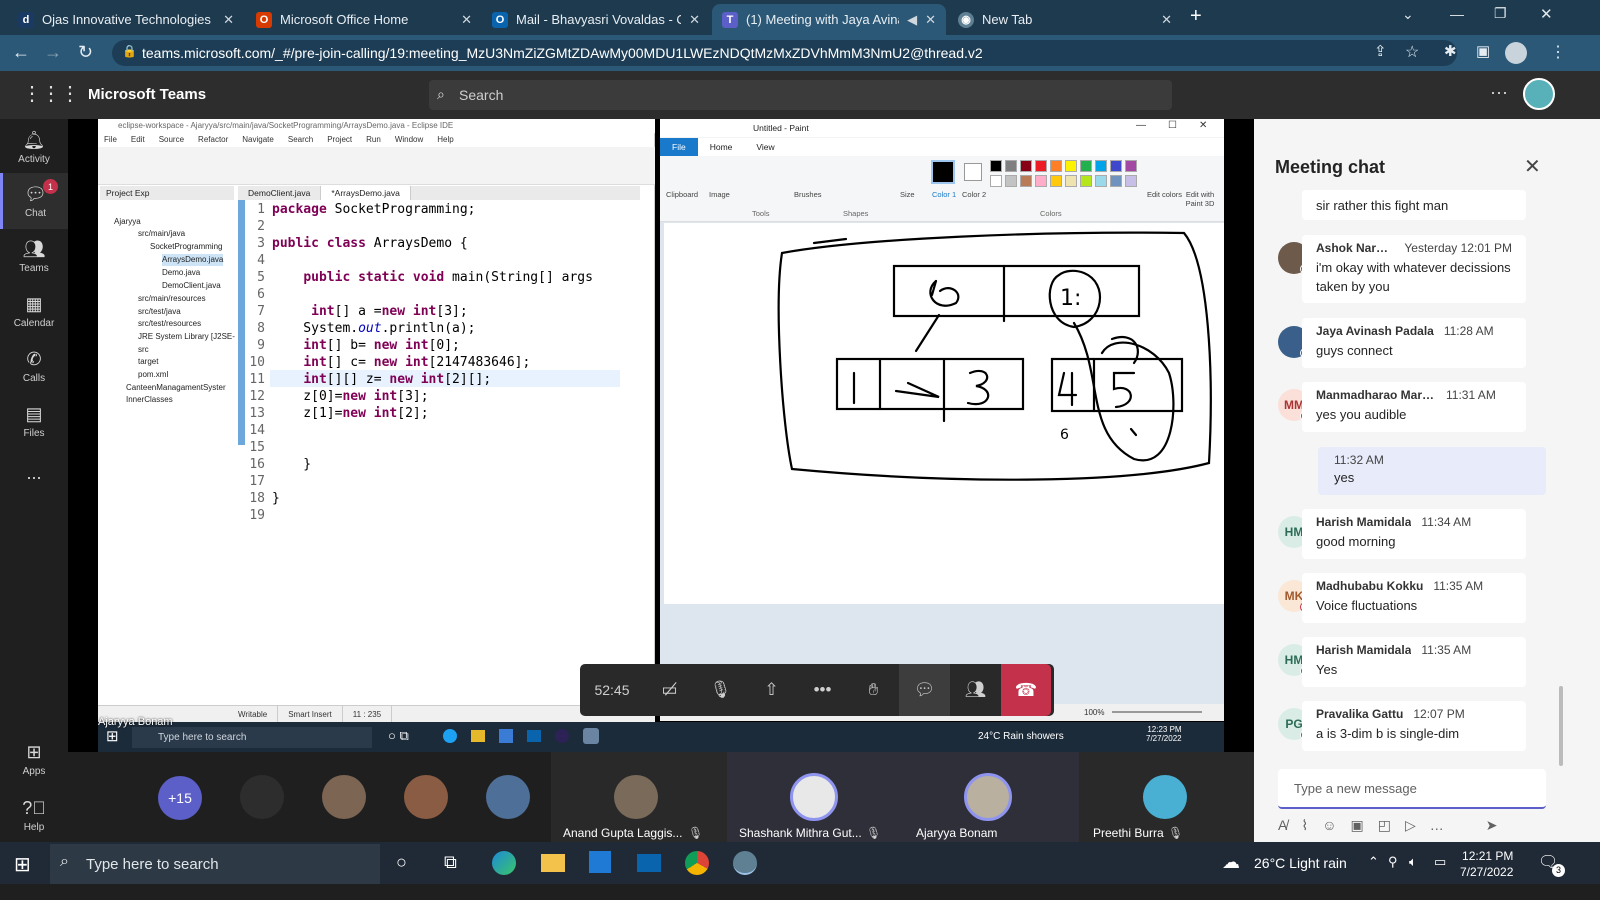 This screenshot has height=900, width=1600. Describe the element at coordinates (409, 140) in the screenshot. I see `menu-item: Window` at that location.